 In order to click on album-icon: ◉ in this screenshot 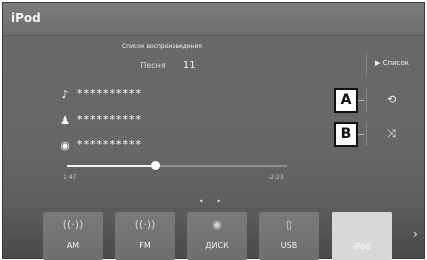, I will do `click(65, 145)`.